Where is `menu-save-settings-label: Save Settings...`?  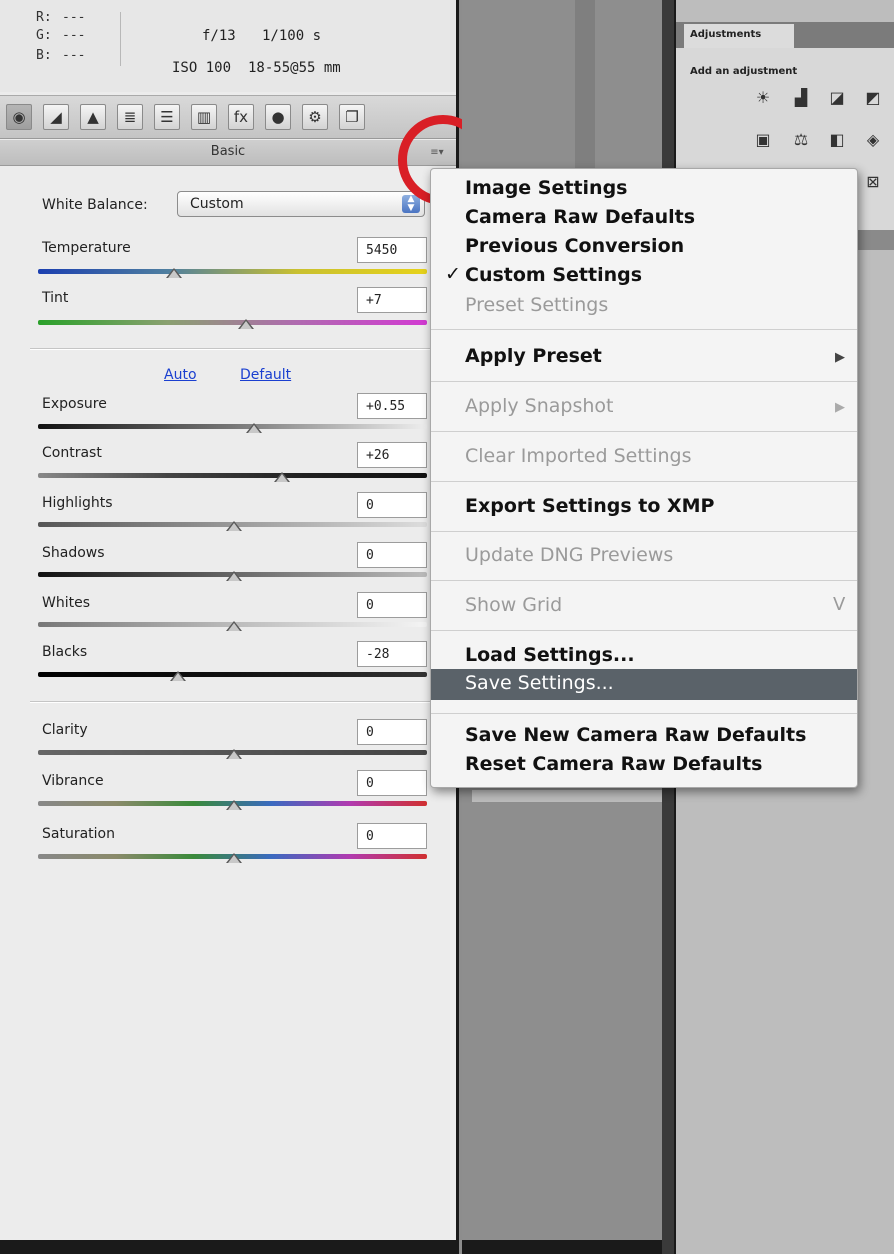 menu-save-settings-label: Save Settings... is located at coordinates (539, 683).